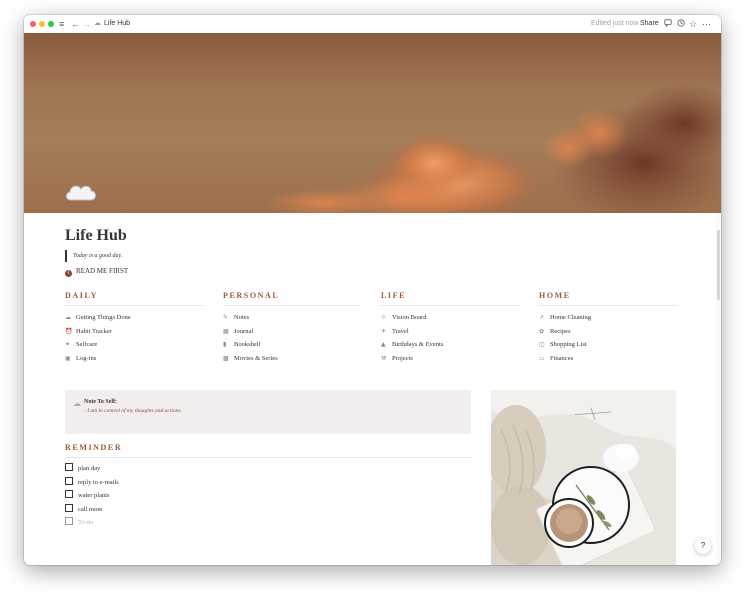 The width and height of the screenshot is (746, 597). Describe the element at coordinates (384, 358) in the screenshot. I see `hammer-icon: ⚒` at that location.